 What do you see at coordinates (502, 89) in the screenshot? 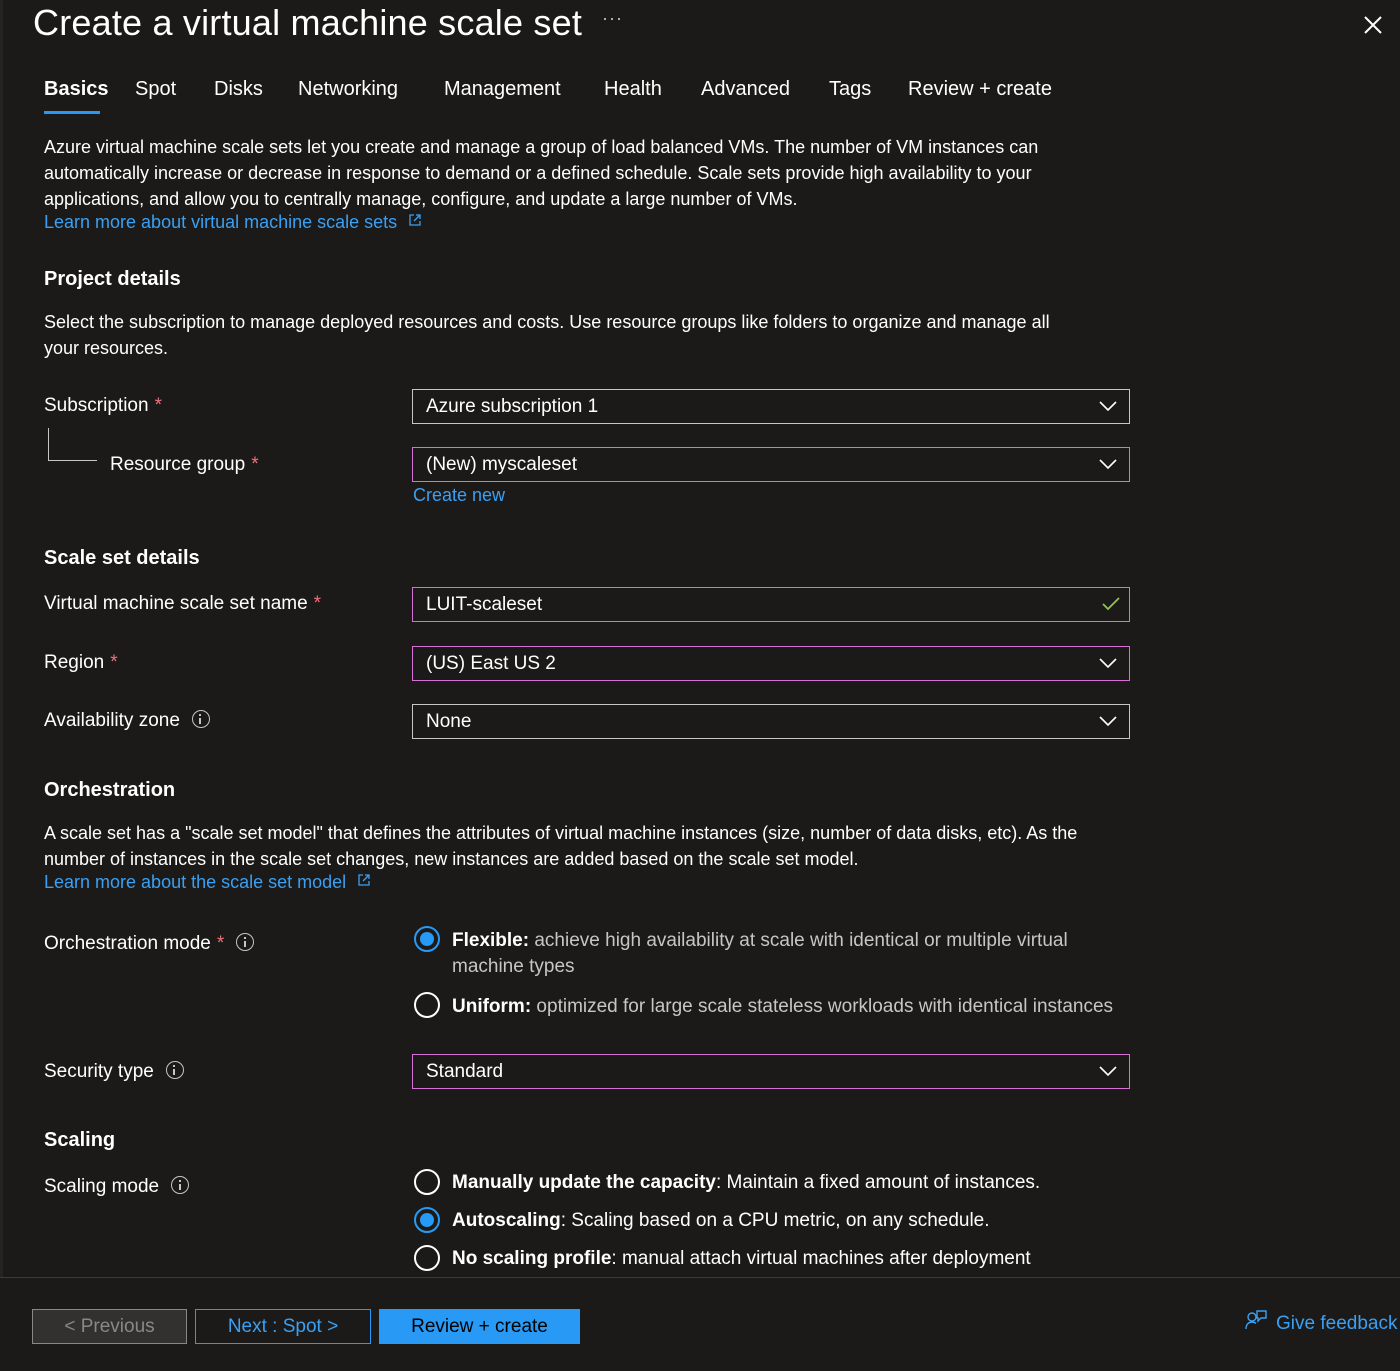
I see `tab-management: Management` at bounding box center [502, 89].